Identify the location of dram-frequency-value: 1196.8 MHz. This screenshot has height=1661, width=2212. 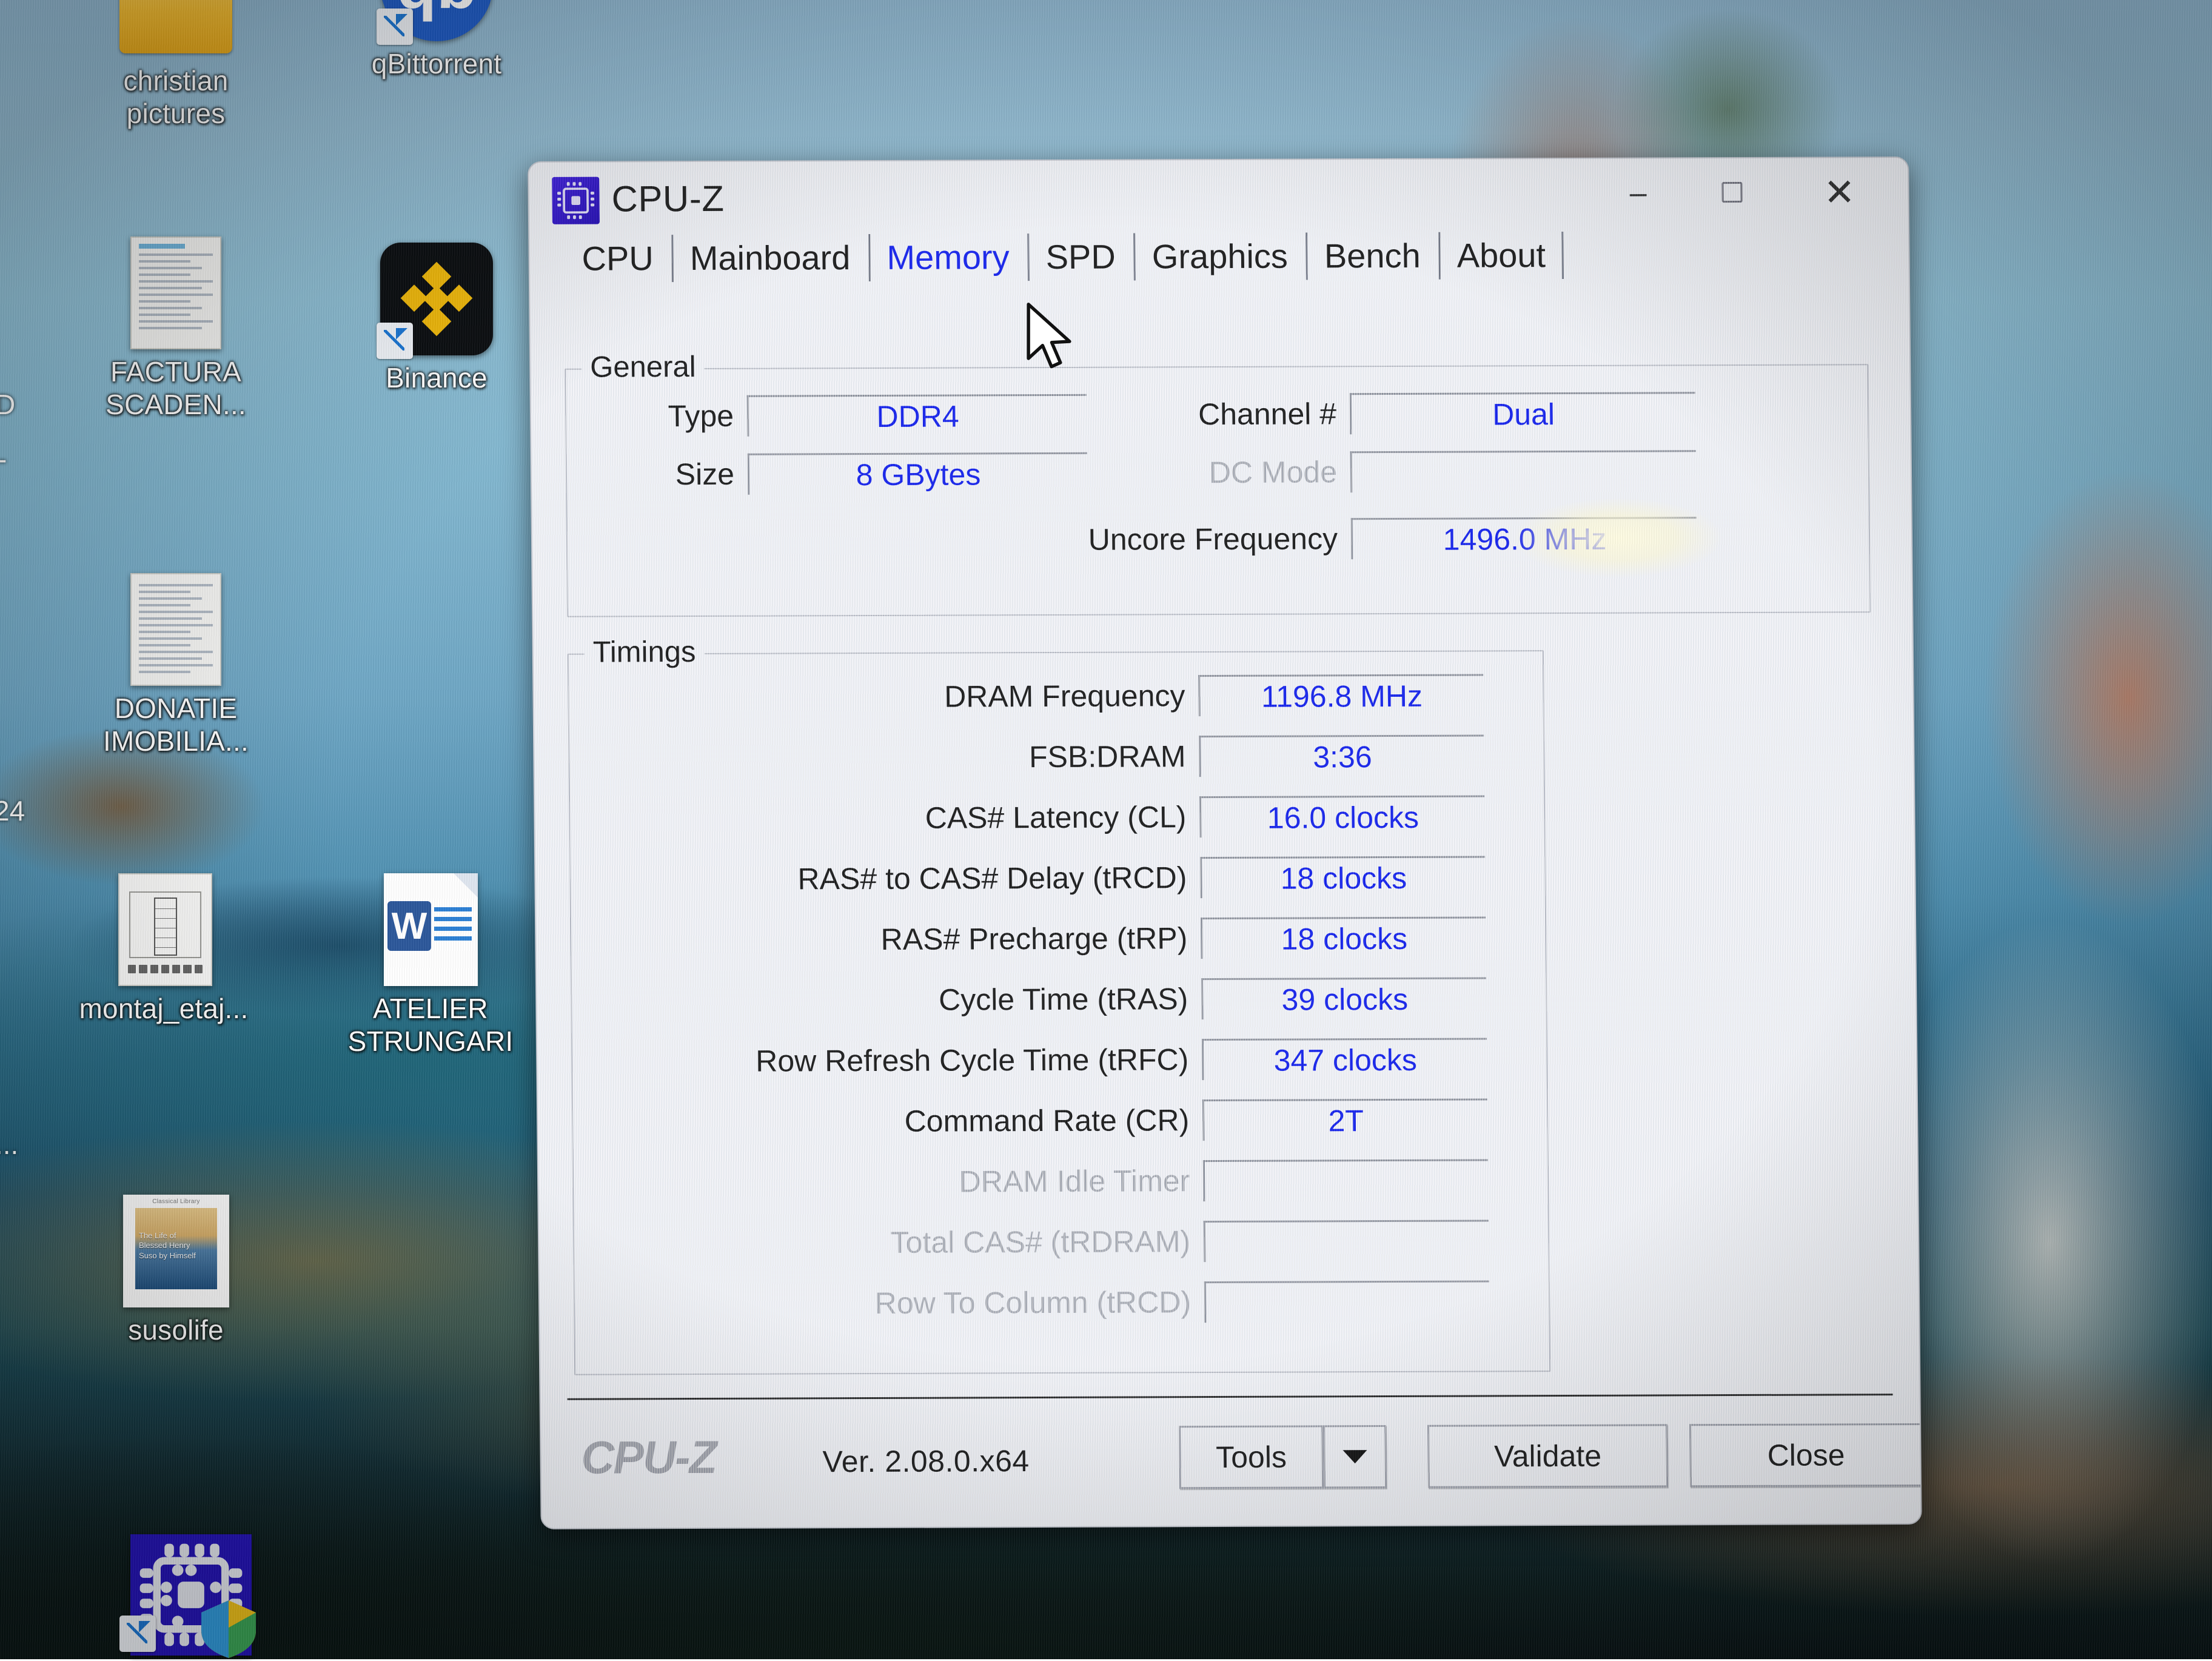
(1342, 696).